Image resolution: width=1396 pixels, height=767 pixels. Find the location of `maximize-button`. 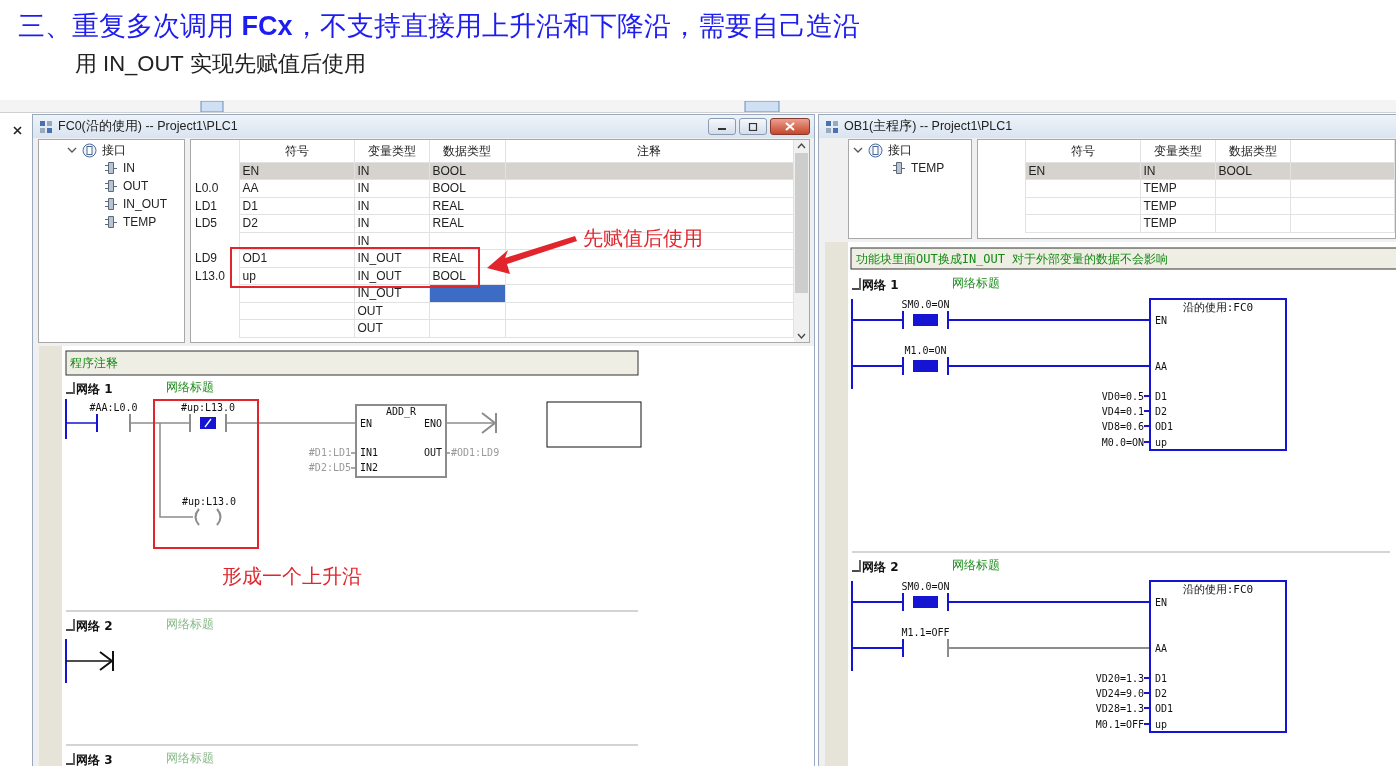

maximize-button is located at coordinates (753, 126).